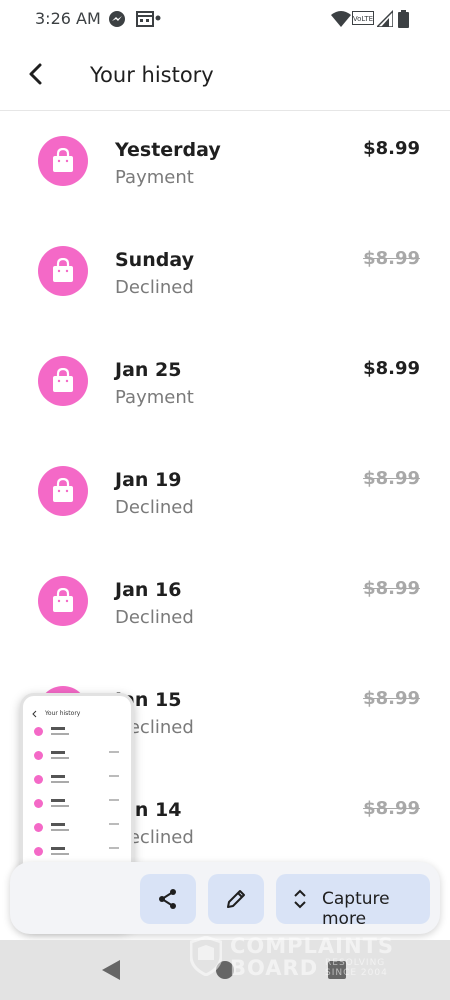 The height and width of the screenshot is (1000, 450). I want to click on thumbnail-title: Your history, so click(63, 713).